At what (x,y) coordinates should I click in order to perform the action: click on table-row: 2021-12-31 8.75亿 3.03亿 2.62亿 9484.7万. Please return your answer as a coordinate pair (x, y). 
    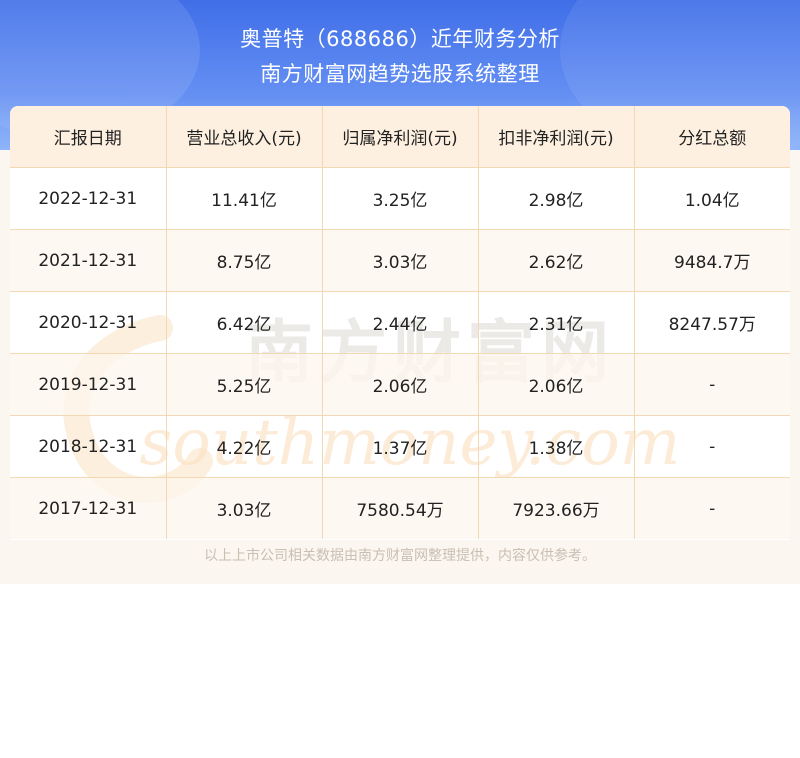
    Looking at the image, I should click on (400, 260).